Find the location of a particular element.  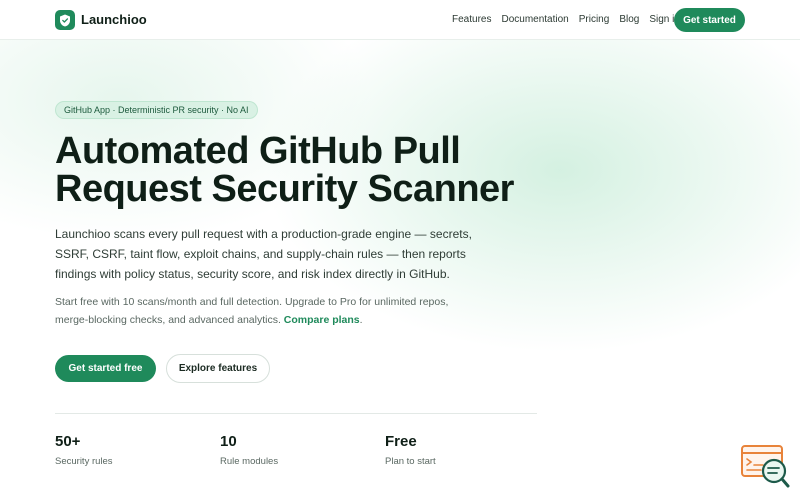

stat-label: Rule modules is located at coordinates (249, 461).